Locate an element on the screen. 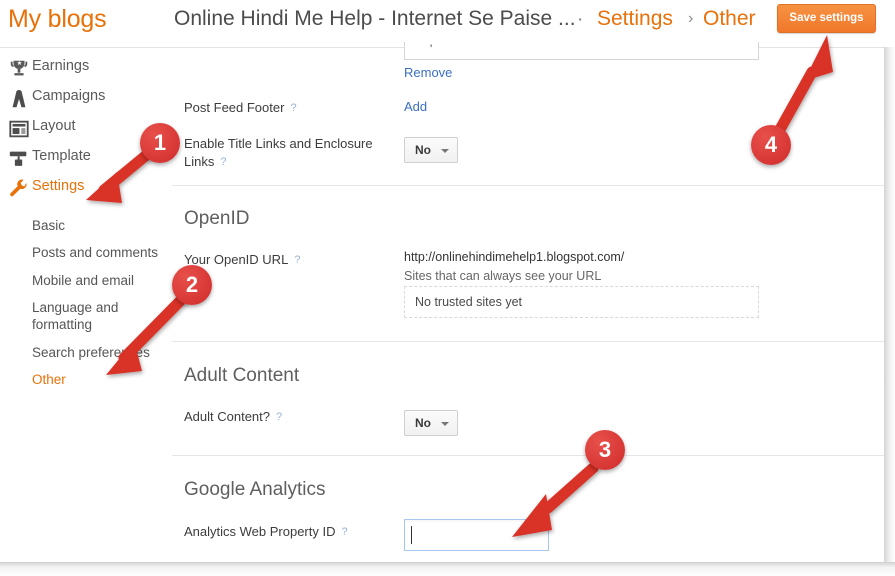  layout-icon is located at coordinates (19, 129).